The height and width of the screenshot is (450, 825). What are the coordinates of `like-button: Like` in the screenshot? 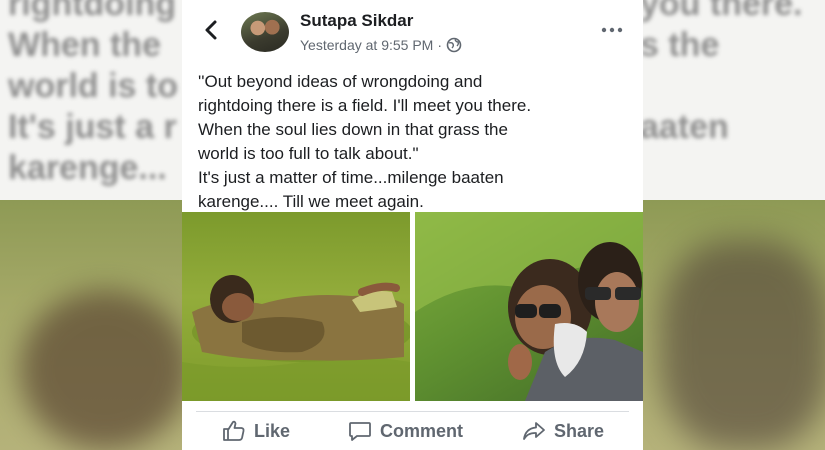 It's located at (256, 431).